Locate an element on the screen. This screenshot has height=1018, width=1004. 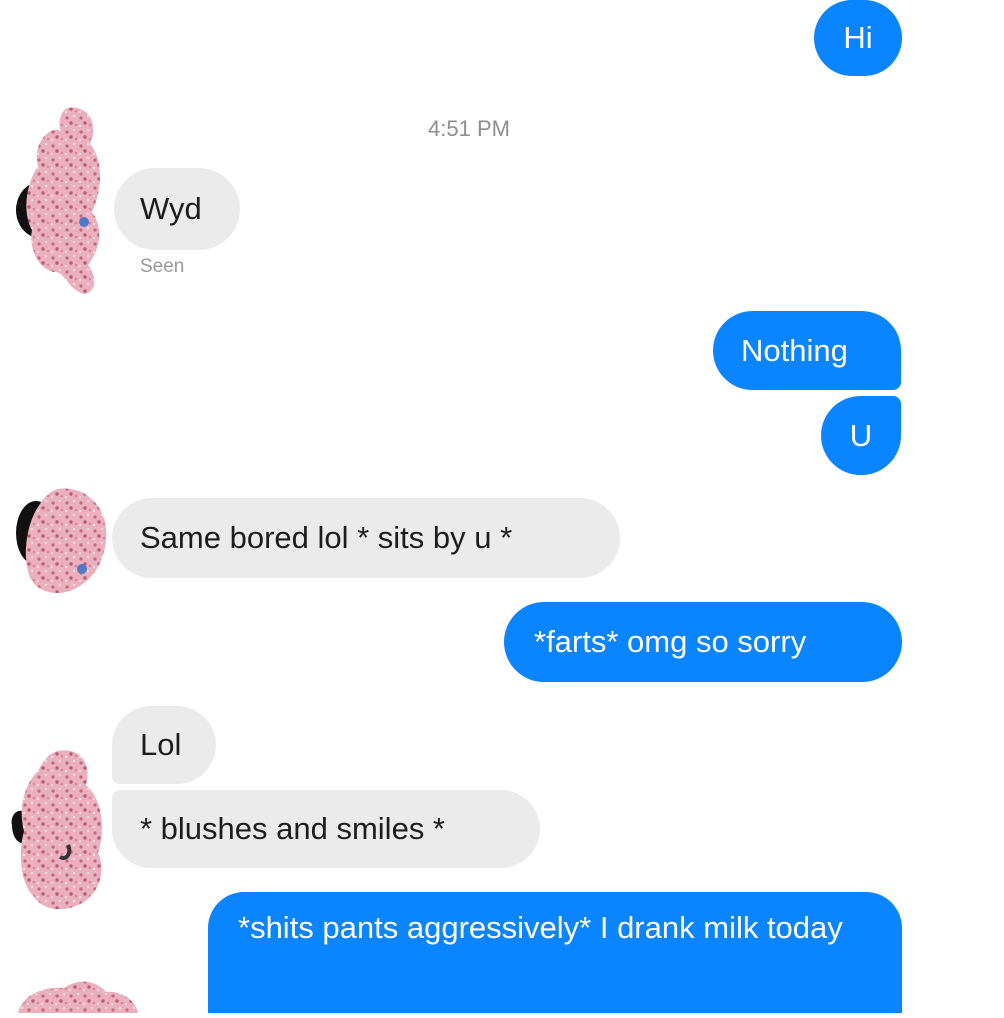
outgoing-message: Nothing is located at coordinates (807, 350).